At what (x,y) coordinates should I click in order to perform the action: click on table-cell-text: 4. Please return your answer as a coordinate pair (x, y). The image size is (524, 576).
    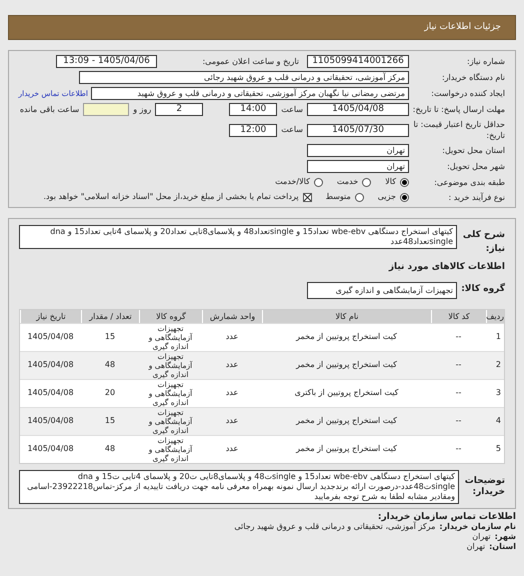
    Looking at the image, I should click on (498, 421).